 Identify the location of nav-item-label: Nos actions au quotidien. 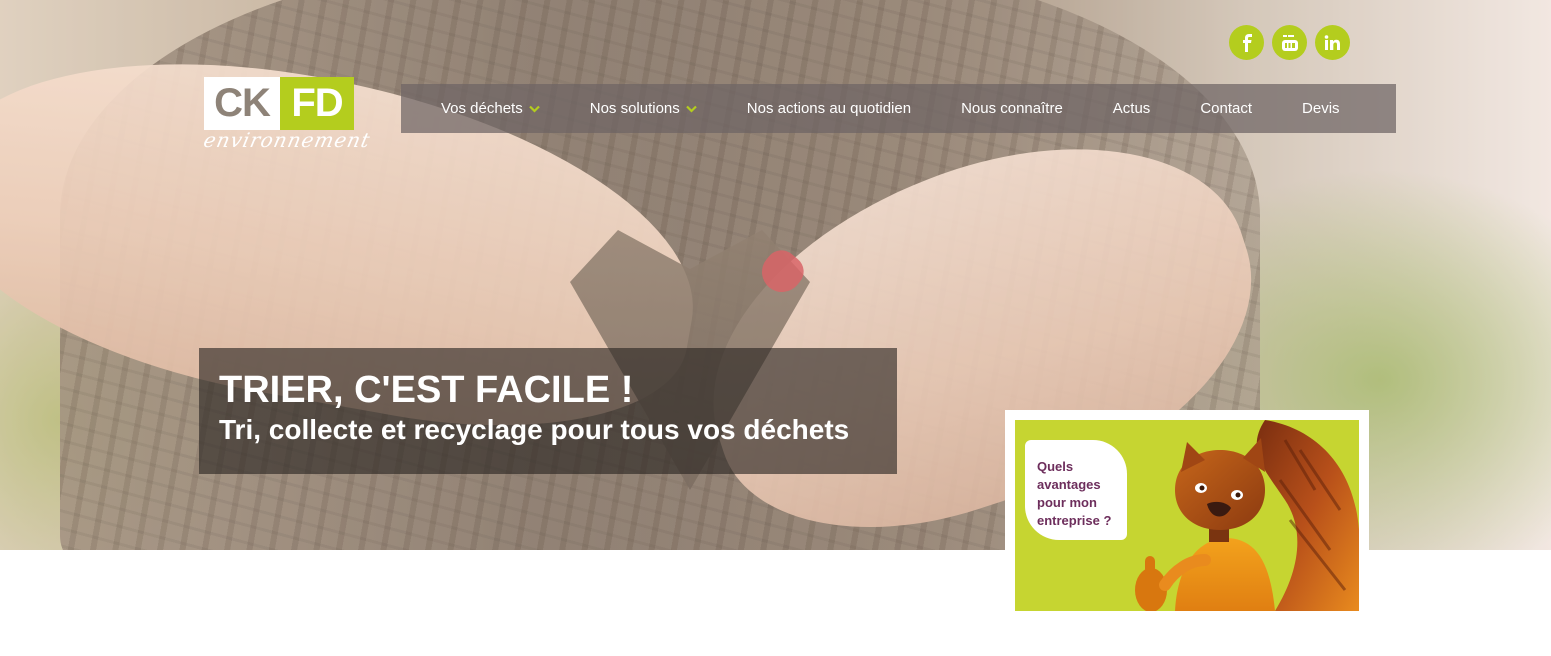
(829, 108).